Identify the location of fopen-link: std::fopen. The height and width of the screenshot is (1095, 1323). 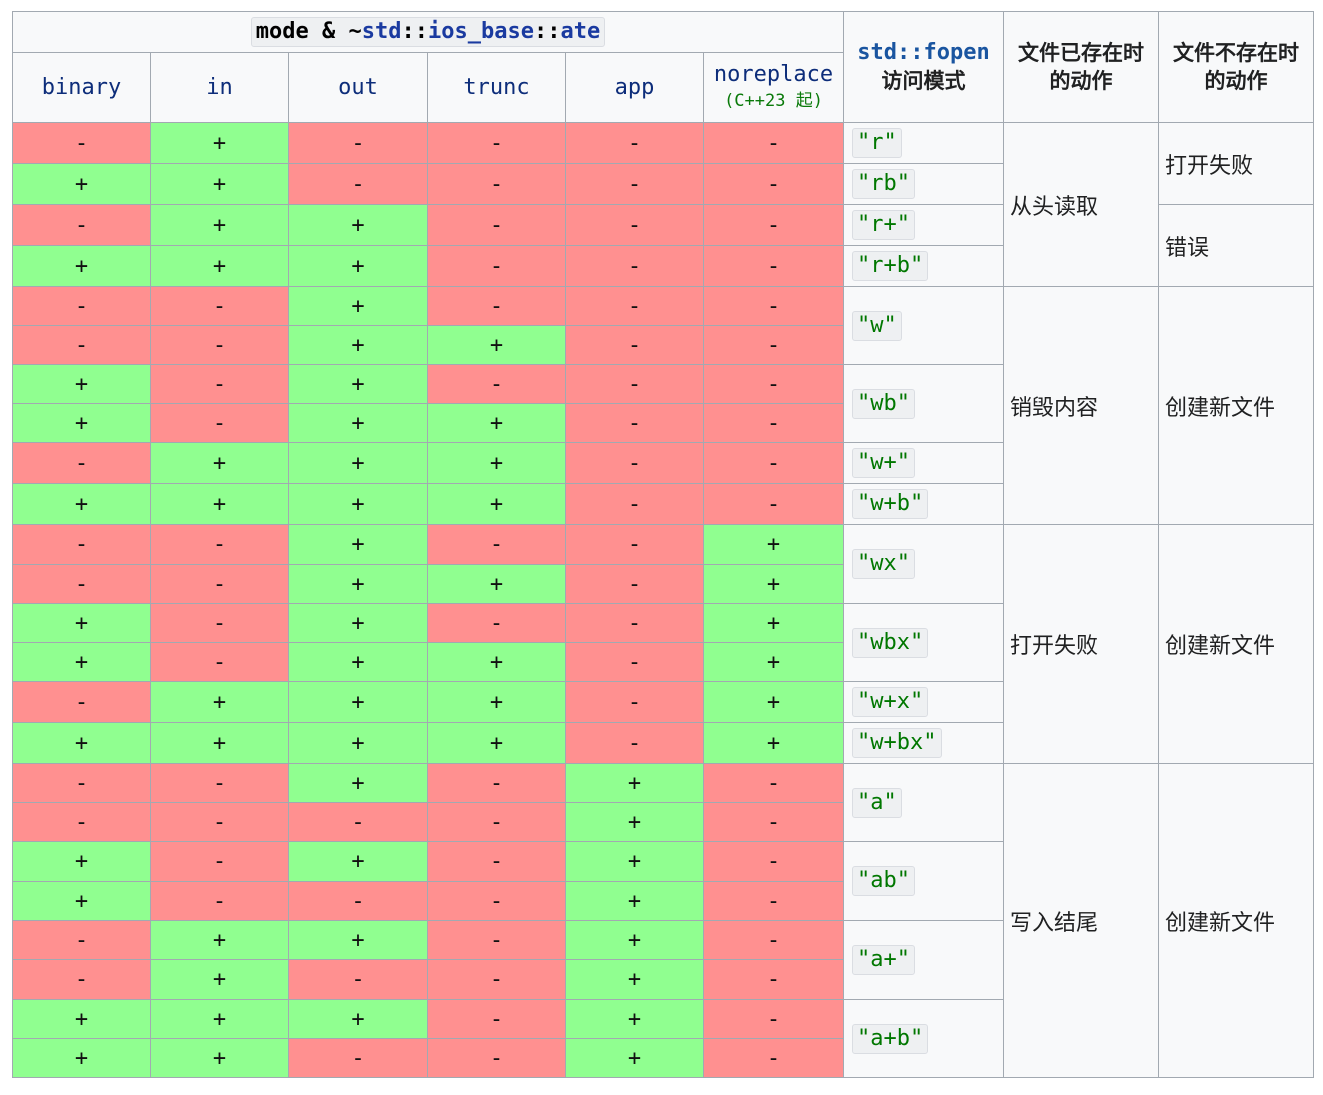
(924, 53).